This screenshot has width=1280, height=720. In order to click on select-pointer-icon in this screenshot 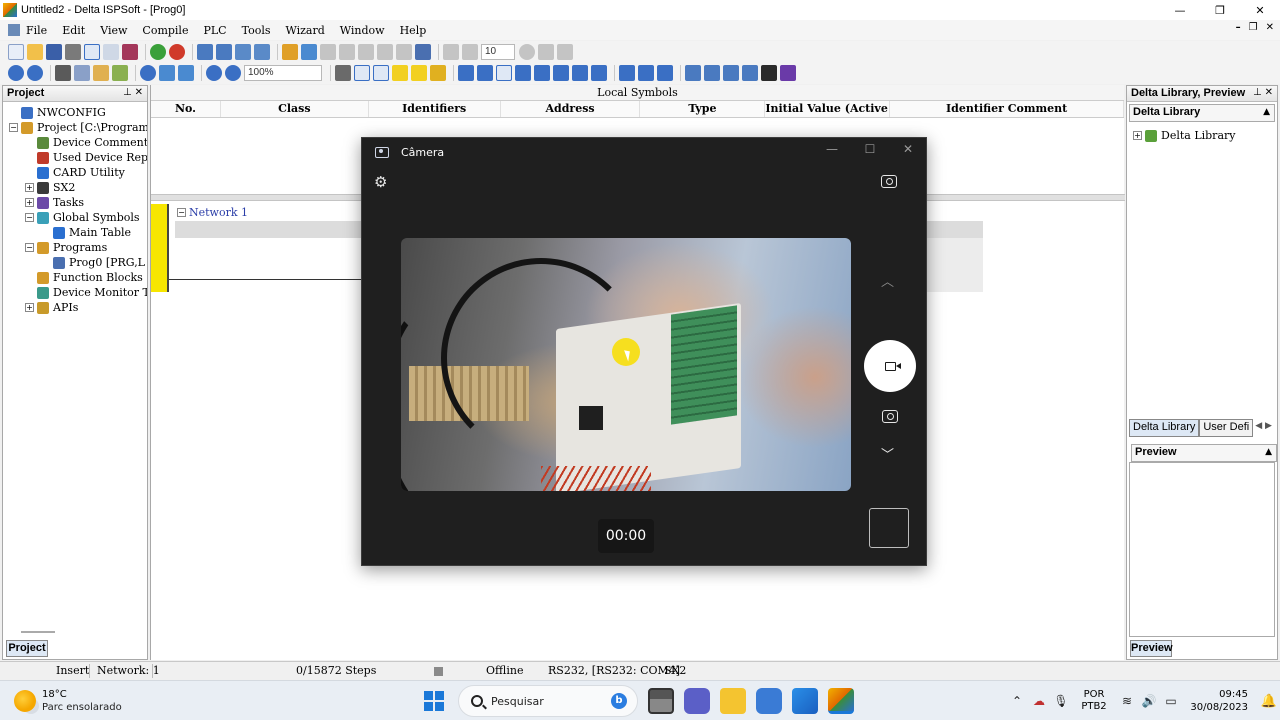, I will do `click(504, 73)`.